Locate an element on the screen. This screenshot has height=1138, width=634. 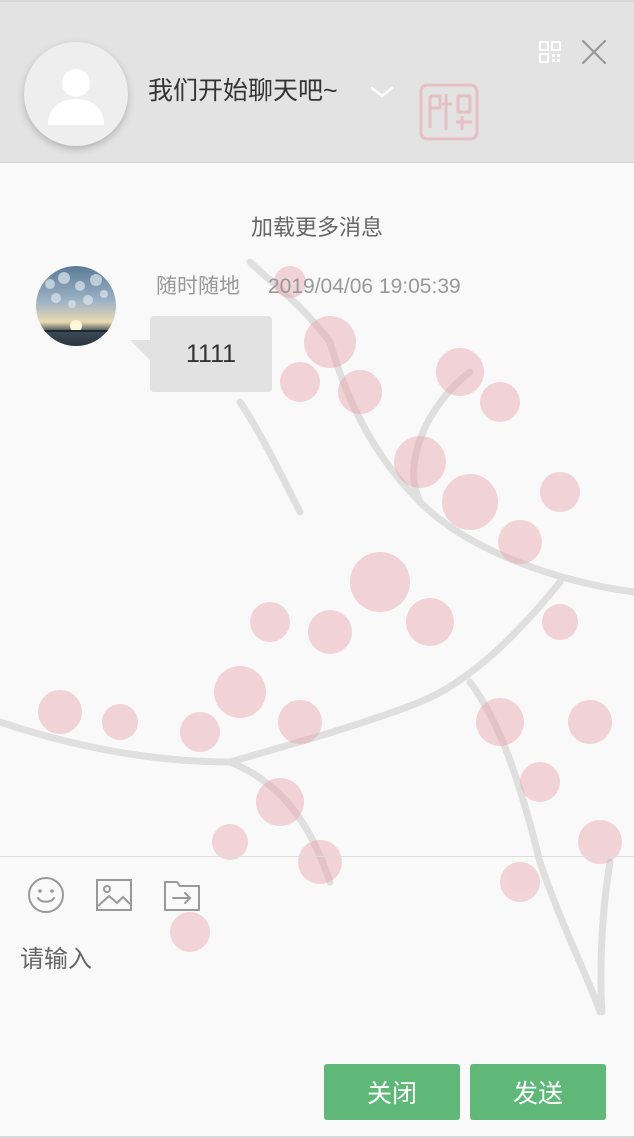
message-input is located at coordinates (317, 992).